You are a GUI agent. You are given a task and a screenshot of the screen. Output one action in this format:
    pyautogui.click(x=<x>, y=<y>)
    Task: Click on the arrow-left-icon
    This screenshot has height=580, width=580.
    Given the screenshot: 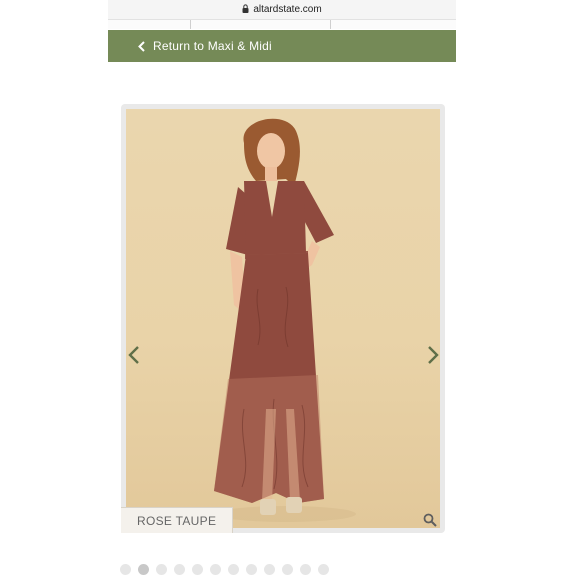 What is the action you would take?
    pyautogui.click(x=134, y=357)
    